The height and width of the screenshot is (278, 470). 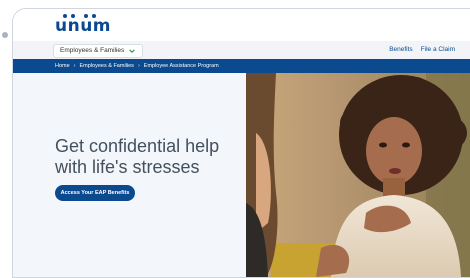 I want to click on chevron-down-icon, so click(x=132, y=51).